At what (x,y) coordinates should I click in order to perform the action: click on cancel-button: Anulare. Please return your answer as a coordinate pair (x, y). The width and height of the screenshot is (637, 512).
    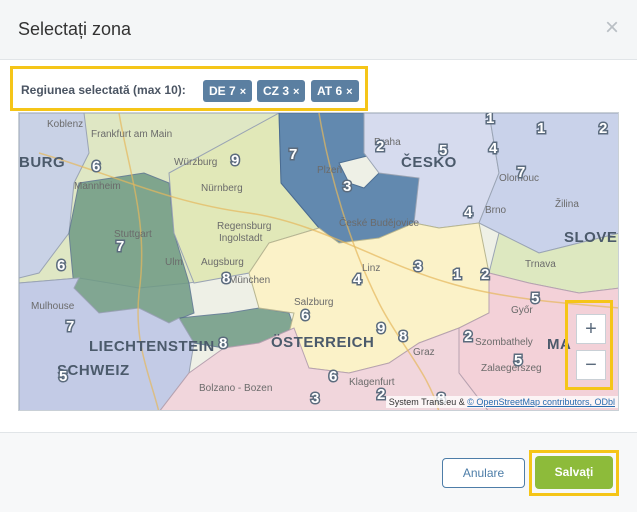
    Looking at the image, I should click on (483, 473).